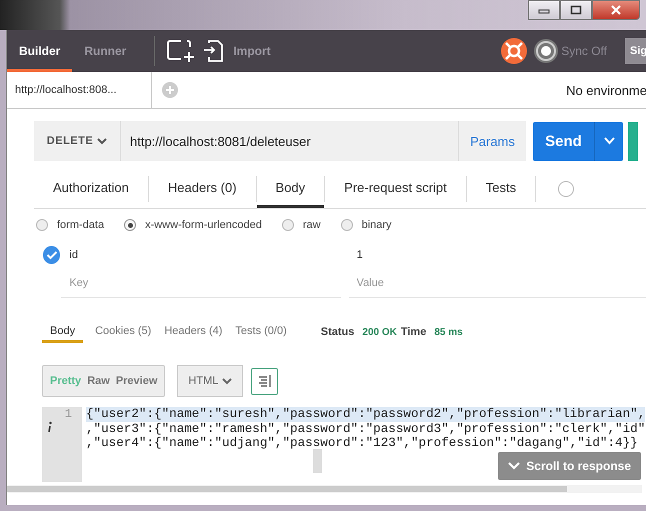  What do you see at coordinates (287, 489) in the screenshot?
I see `scrollbar-thumb` at bounding box center [287, 489].